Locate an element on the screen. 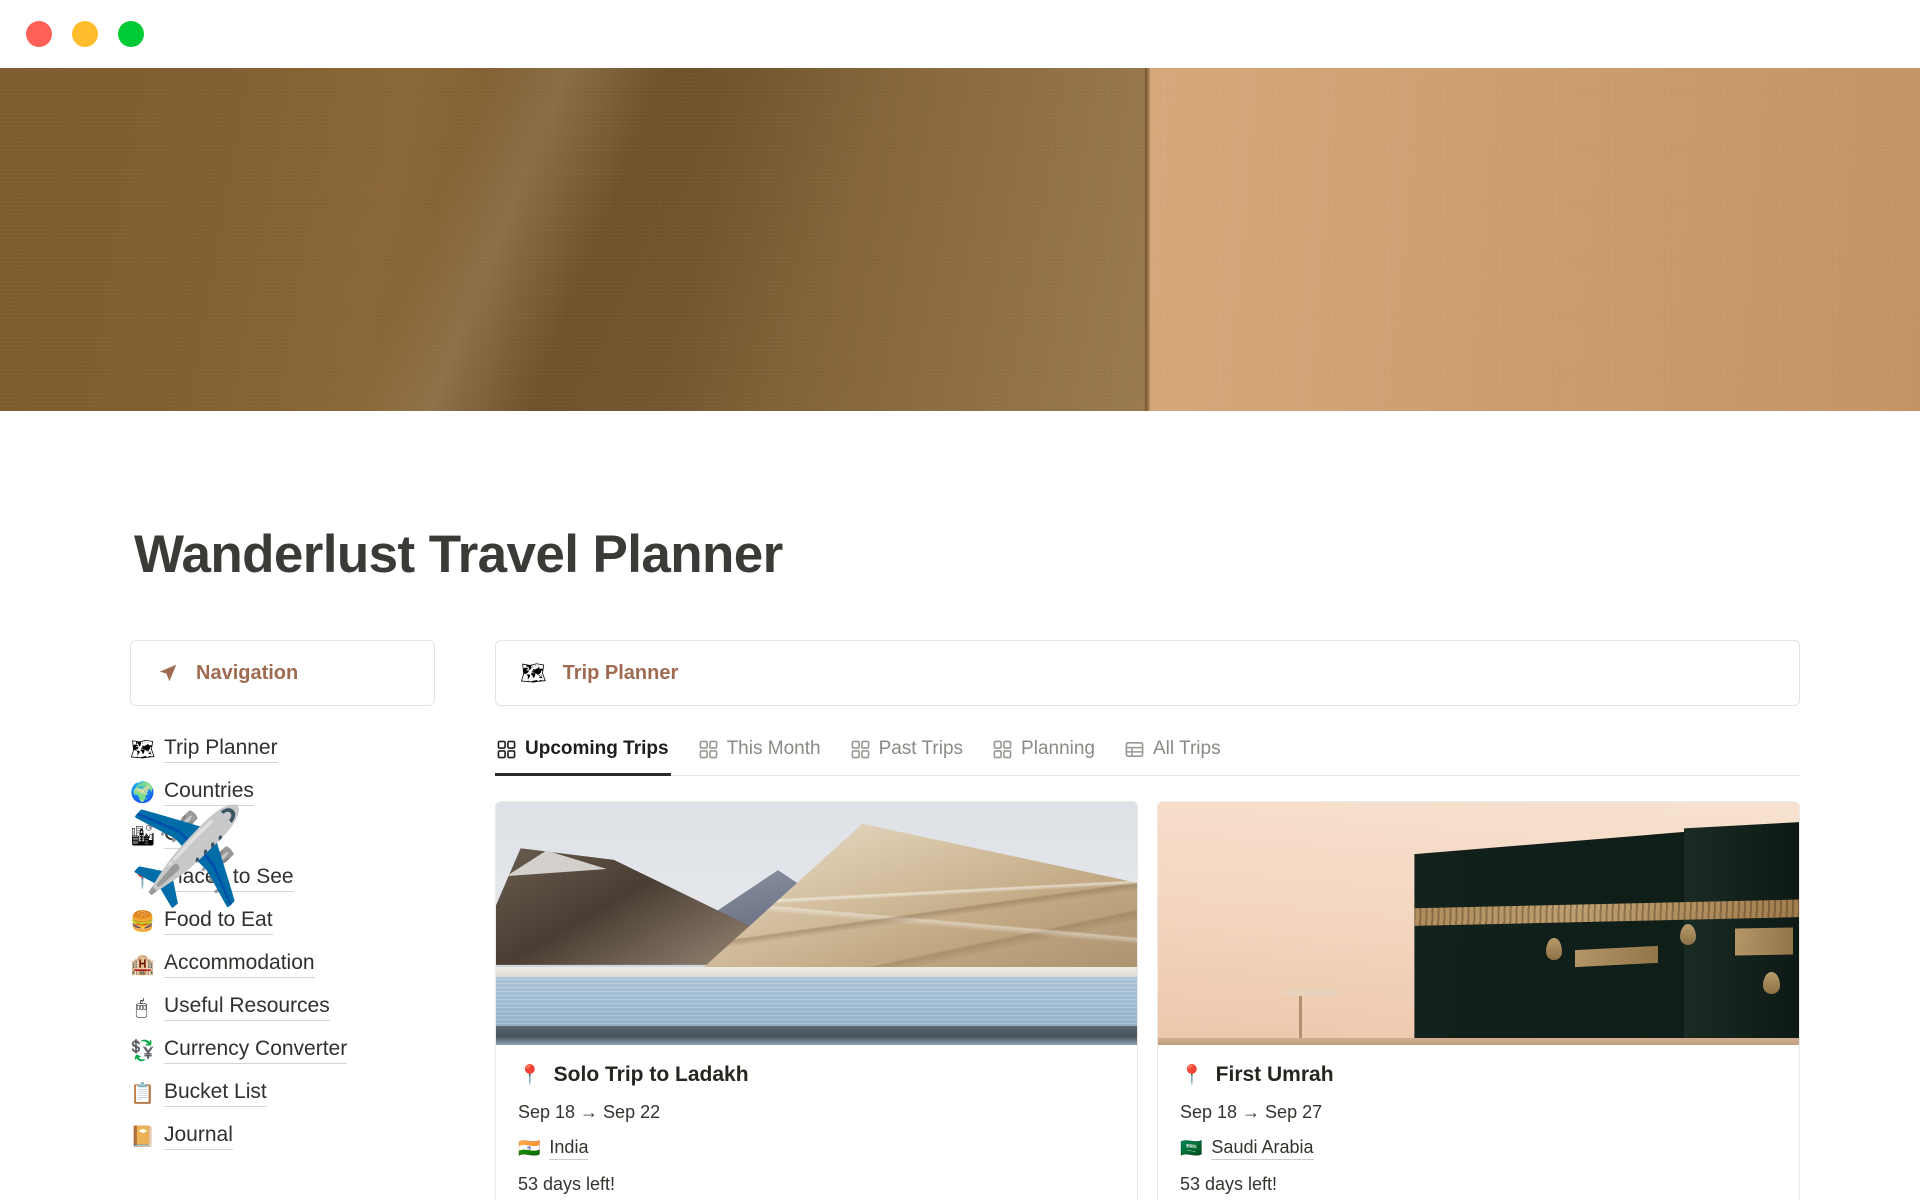 The image size is (1920, 1200). sidebar-item-journal: 📔 Journal is located at coordinates (282, 1136).